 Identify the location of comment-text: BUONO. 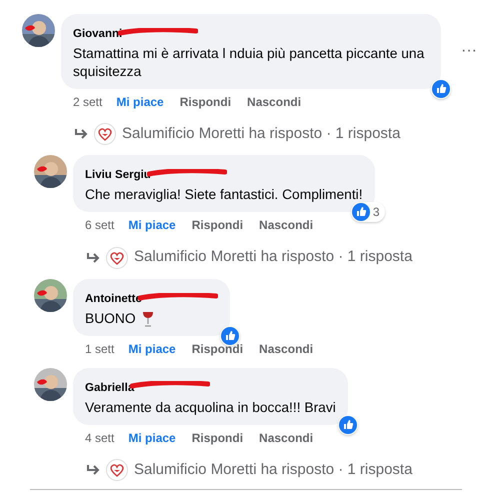
(110, 319).